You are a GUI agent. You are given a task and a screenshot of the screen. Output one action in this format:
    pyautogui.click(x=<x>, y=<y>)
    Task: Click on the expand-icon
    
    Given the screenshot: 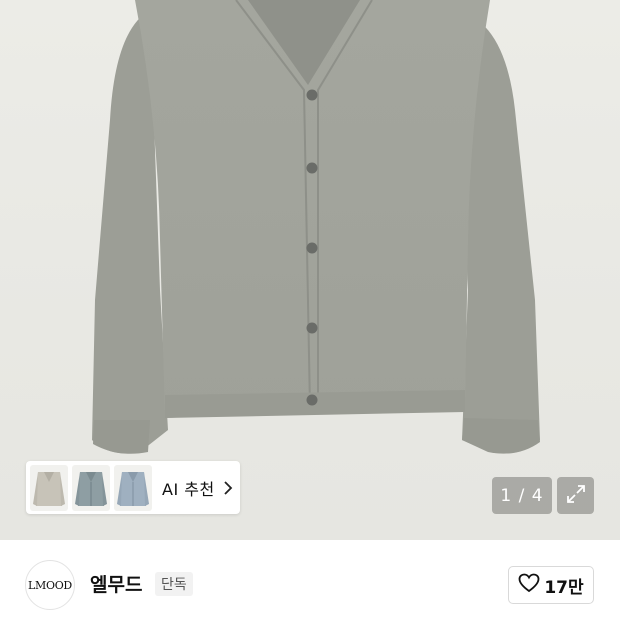 What is the action you would take?
    pyautogui.click(x=576, y=496)
    